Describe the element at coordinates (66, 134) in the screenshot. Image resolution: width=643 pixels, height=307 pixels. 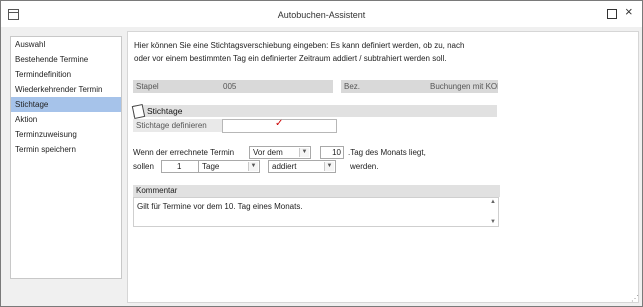
I see `nav-item-terminzuweisung: Terminzuweisung` at that location.